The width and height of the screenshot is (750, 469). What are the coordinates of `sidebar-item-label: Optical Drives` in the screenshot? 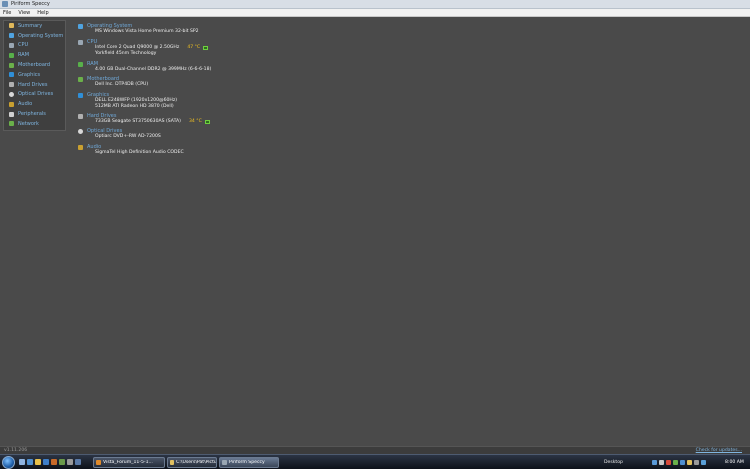 It's located at (36, 94).